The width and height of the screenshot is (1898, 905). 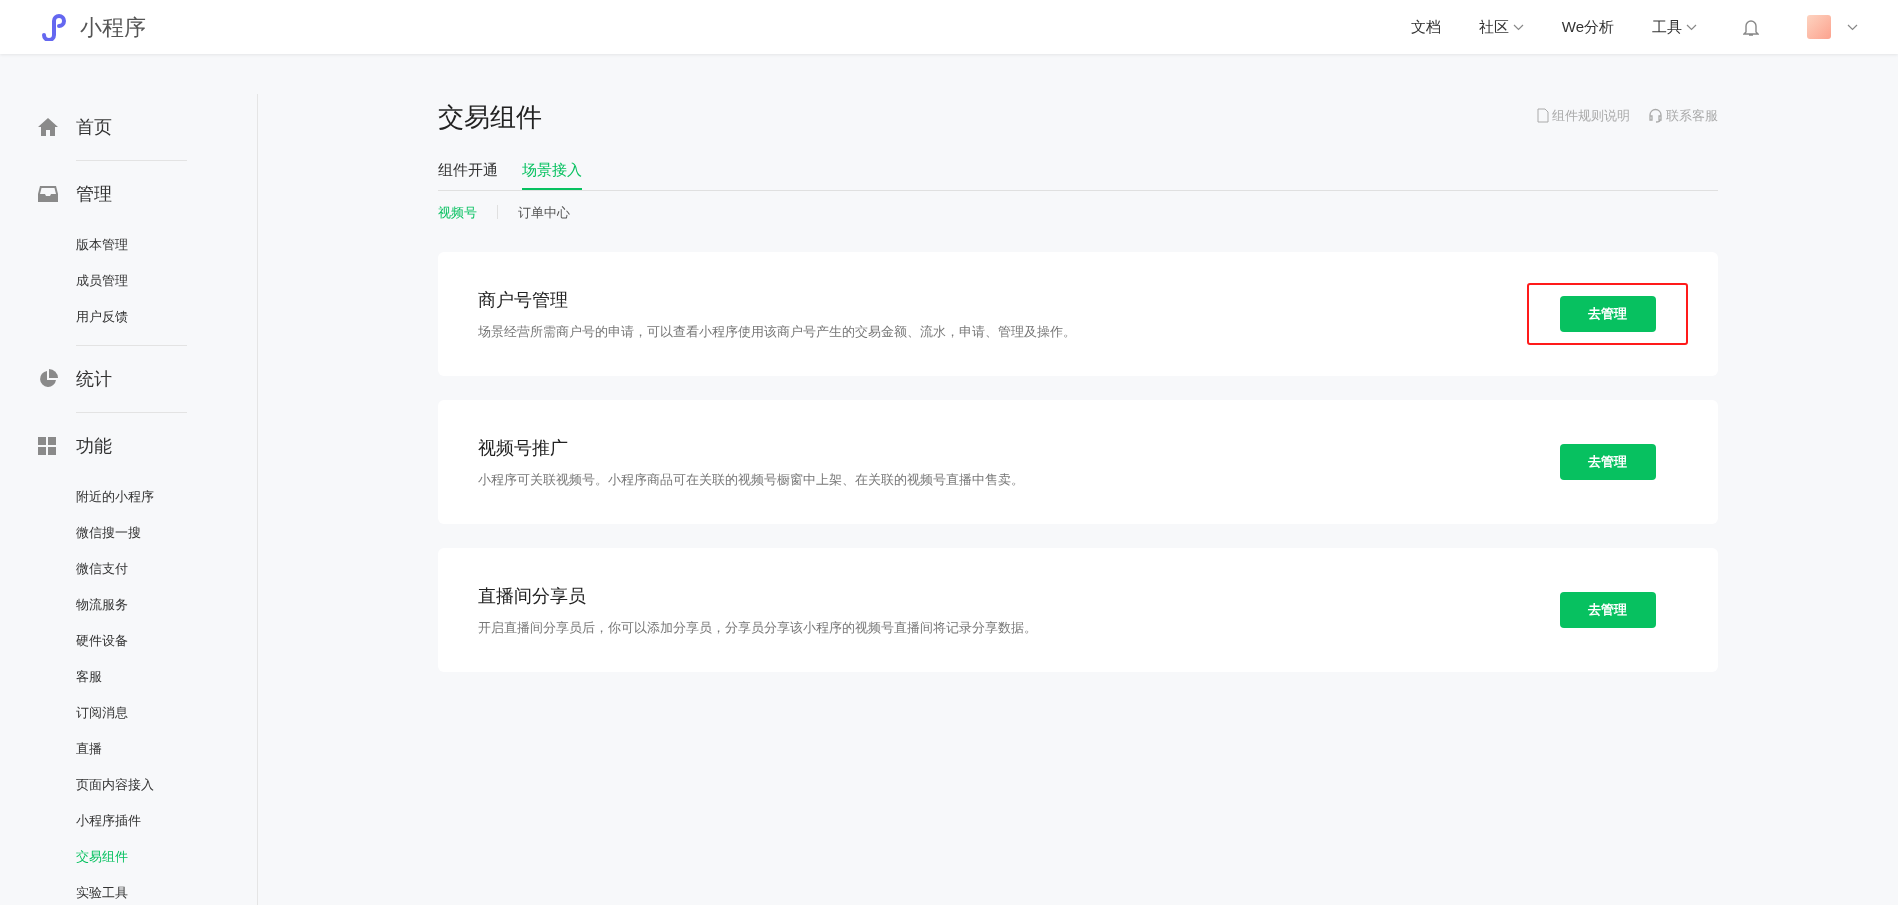 What do you see at coordinates (1425, 27) in the screenshot?
I see `nav-link: 文档` at bounding box center [1425, 27].